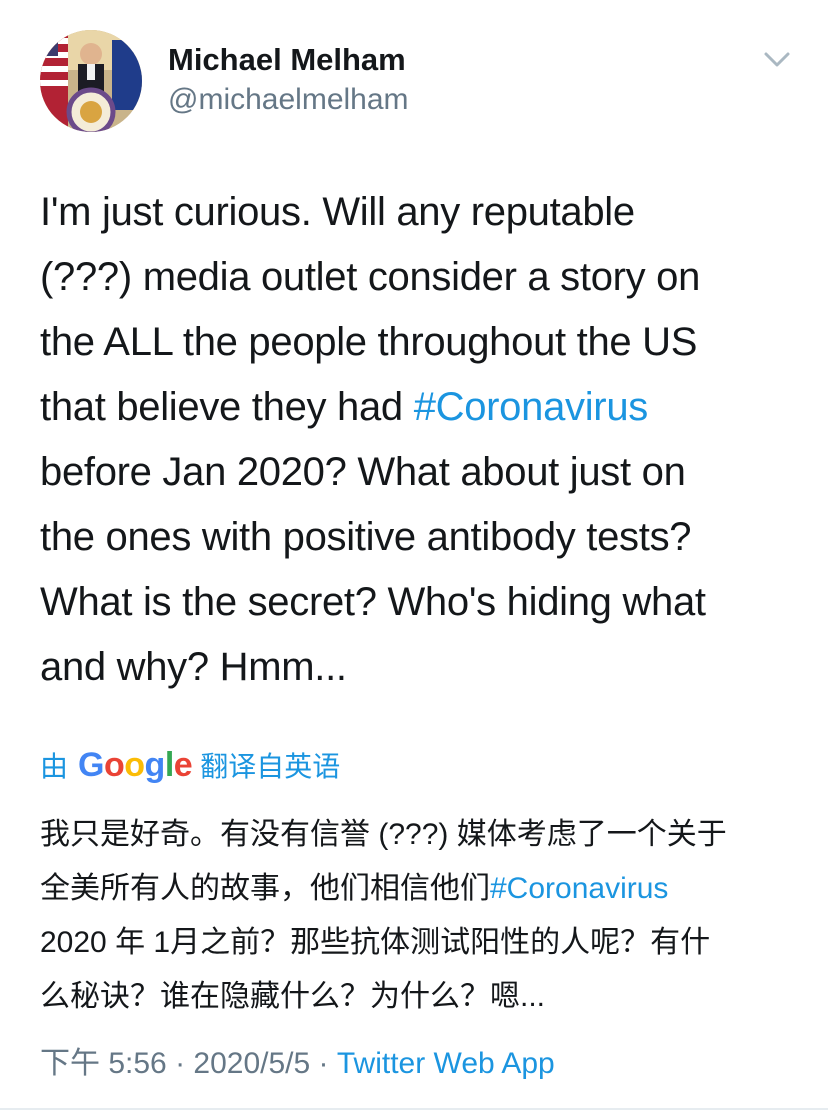 The height and width of the screenshot is (1114, 828). Describe the element at coordinates (375, 942) in the screenshot. I see `text-segment: 2020 年 1月之前？那些抗体测试阳性的人呢？有什` at that location.